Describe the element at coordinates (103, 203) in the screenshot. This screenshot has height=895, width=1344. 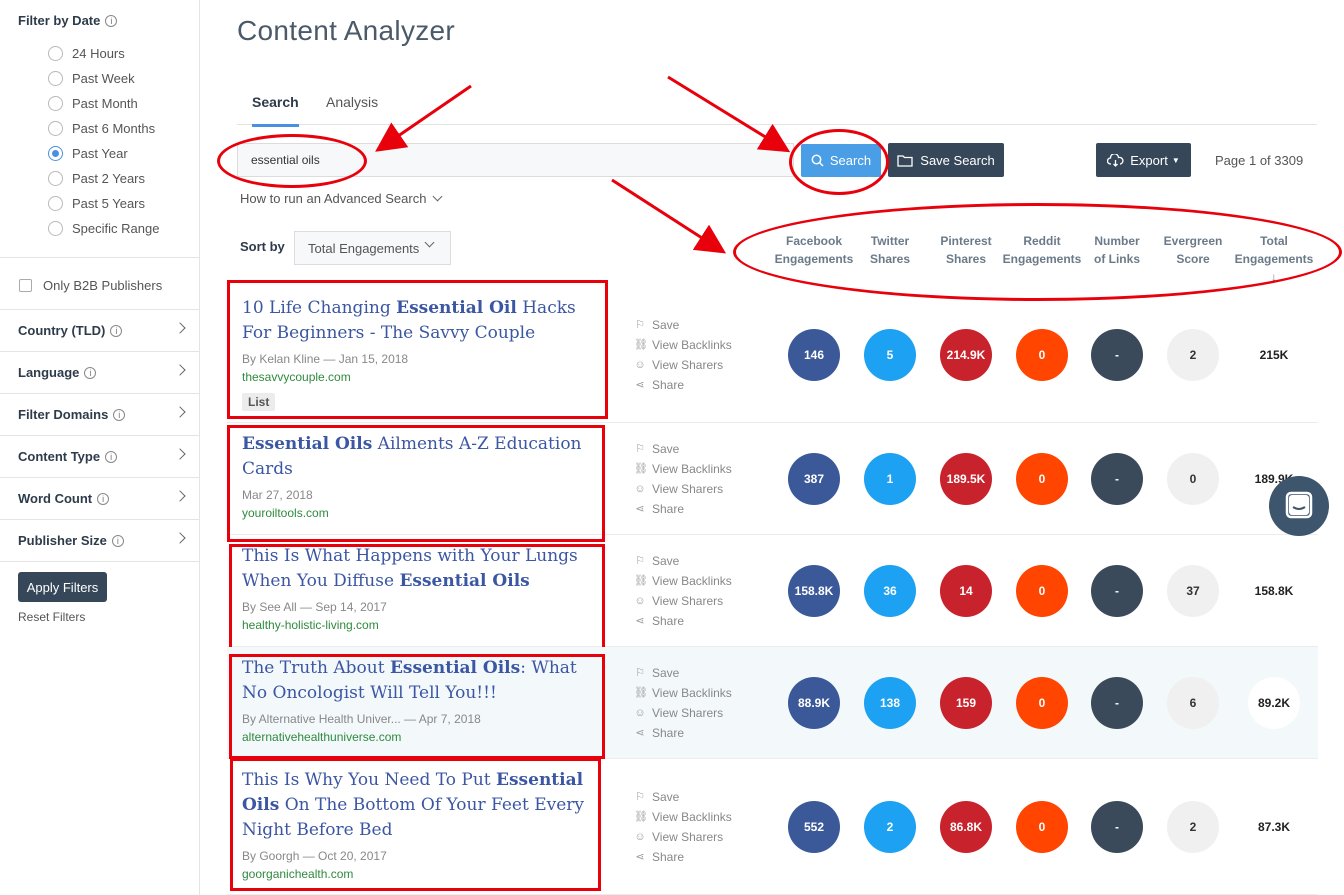
I see `date-option-past-5-years: Past 5 Years` at that location.